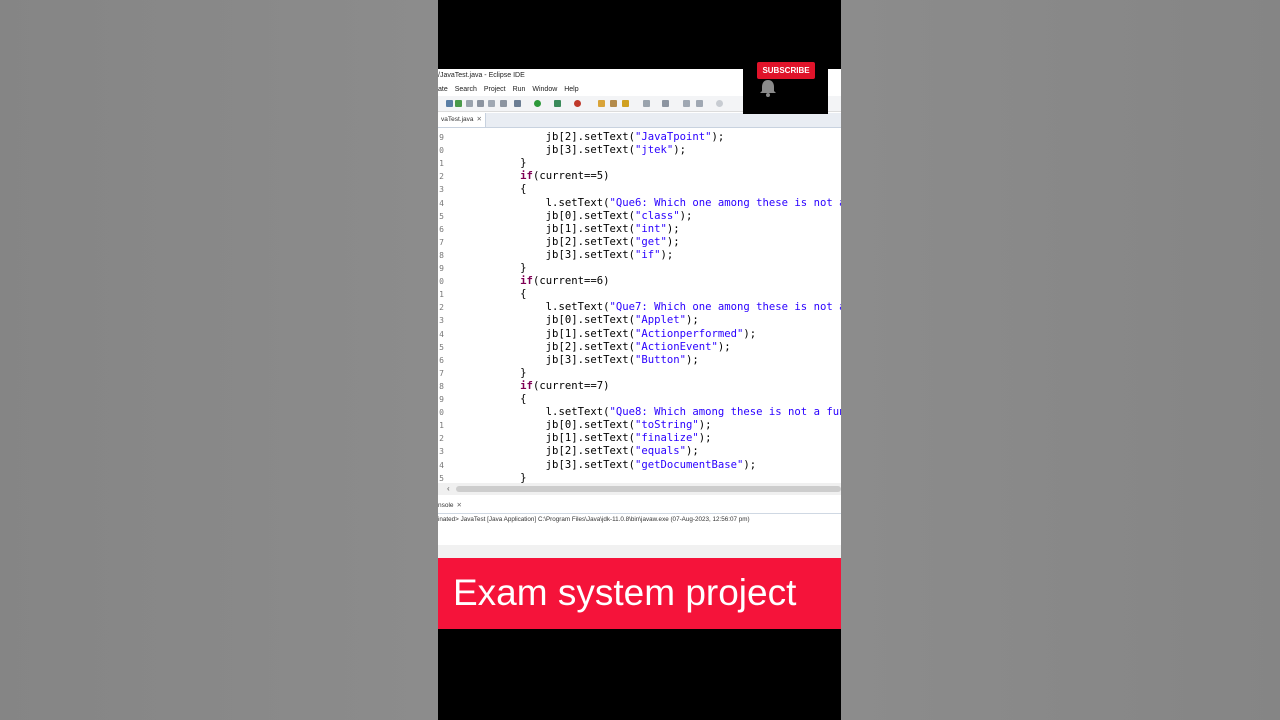 This screenshot has height=720, width=1280. Describe the element at coordinates (639, 506) in the screenshot. I see `console-tab-bar: nsole ✕` at that location.